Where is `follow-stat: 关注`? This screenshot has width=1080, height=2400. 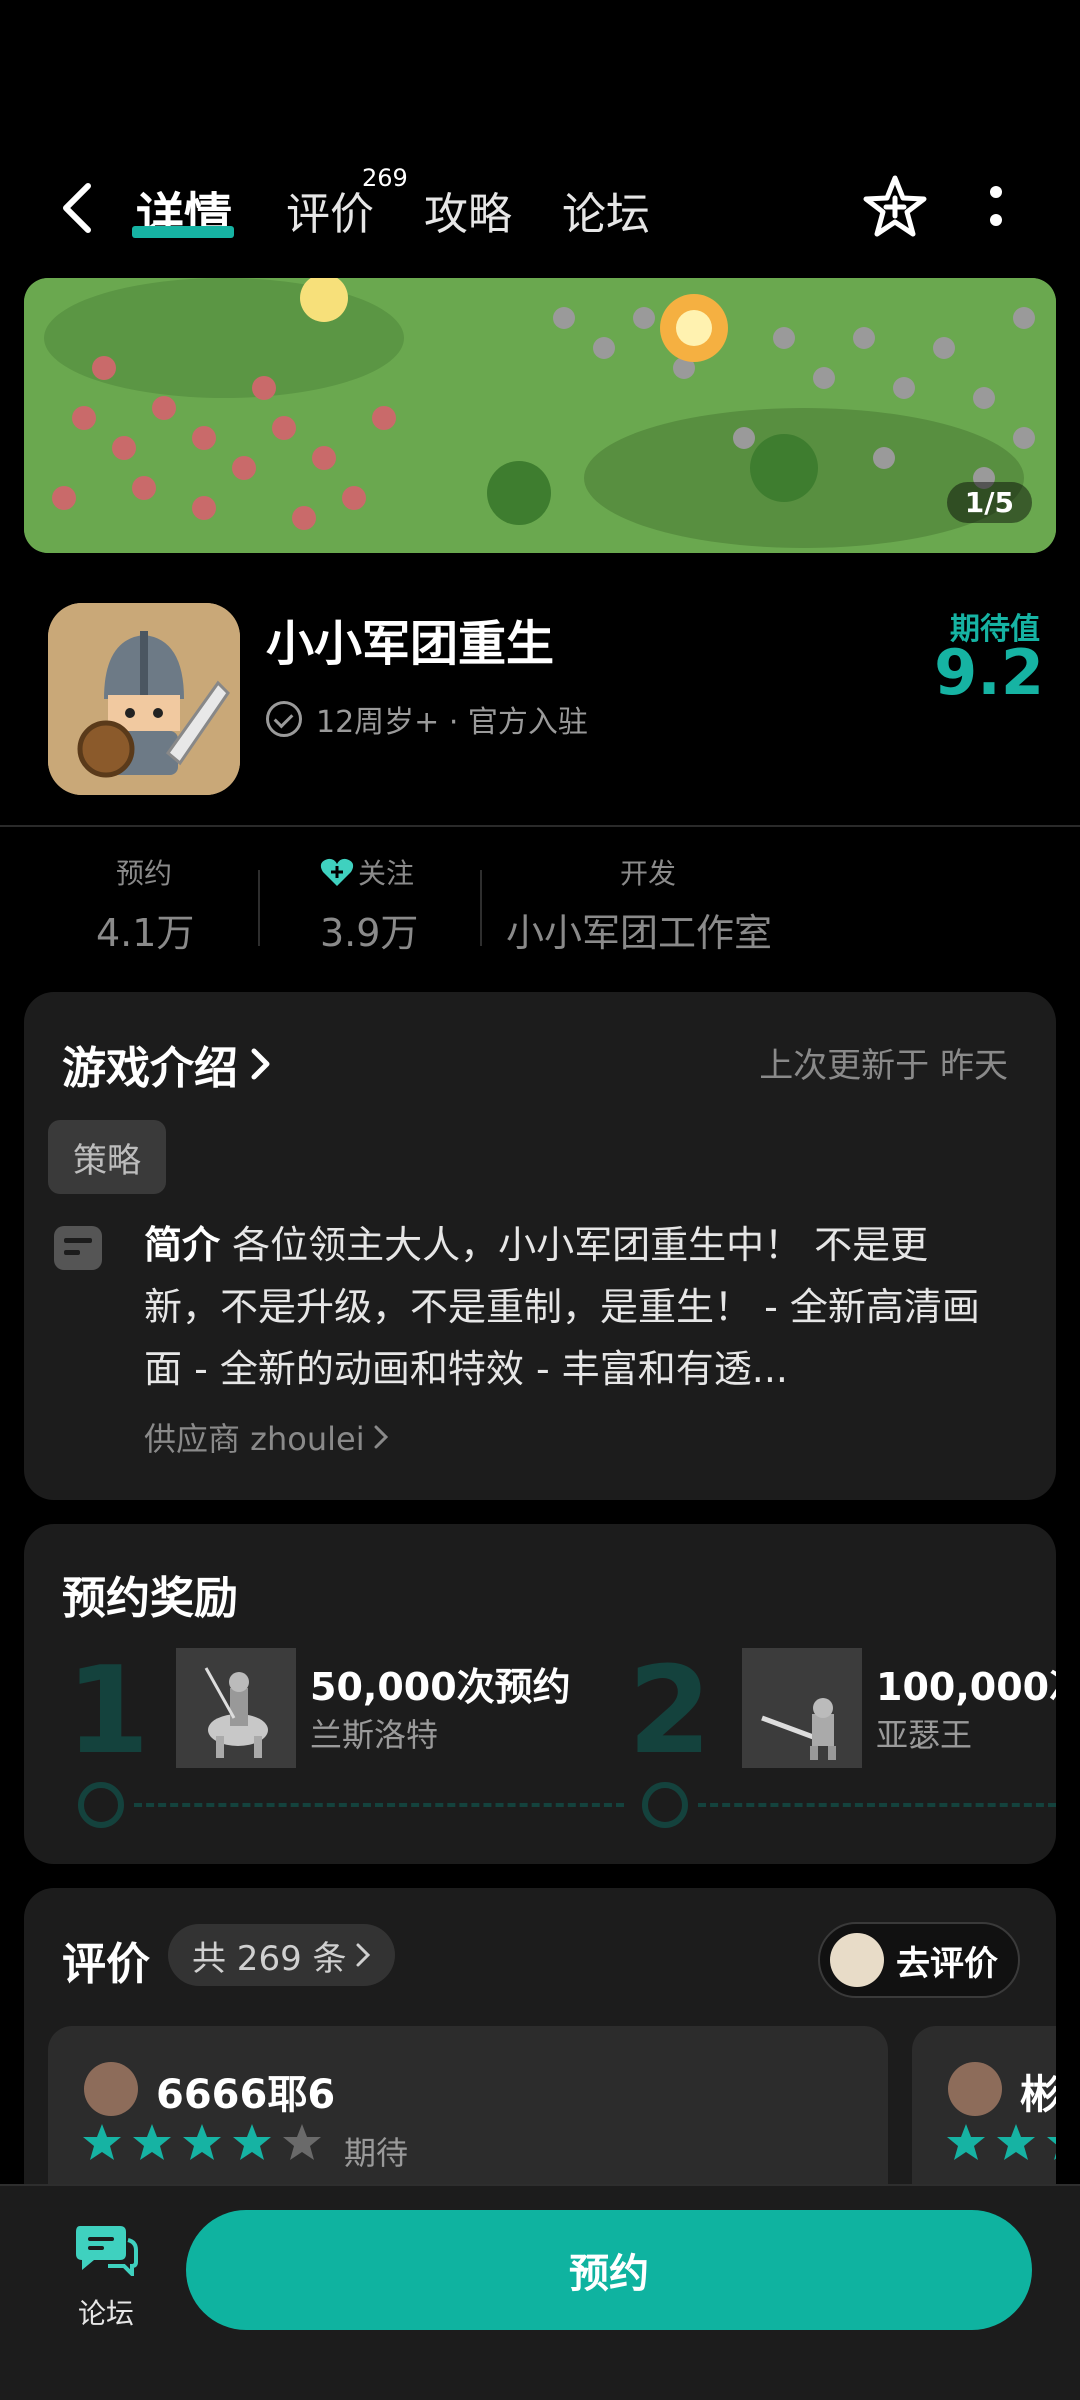 follow-stat: 关注 is located at coordinates (367, 872).